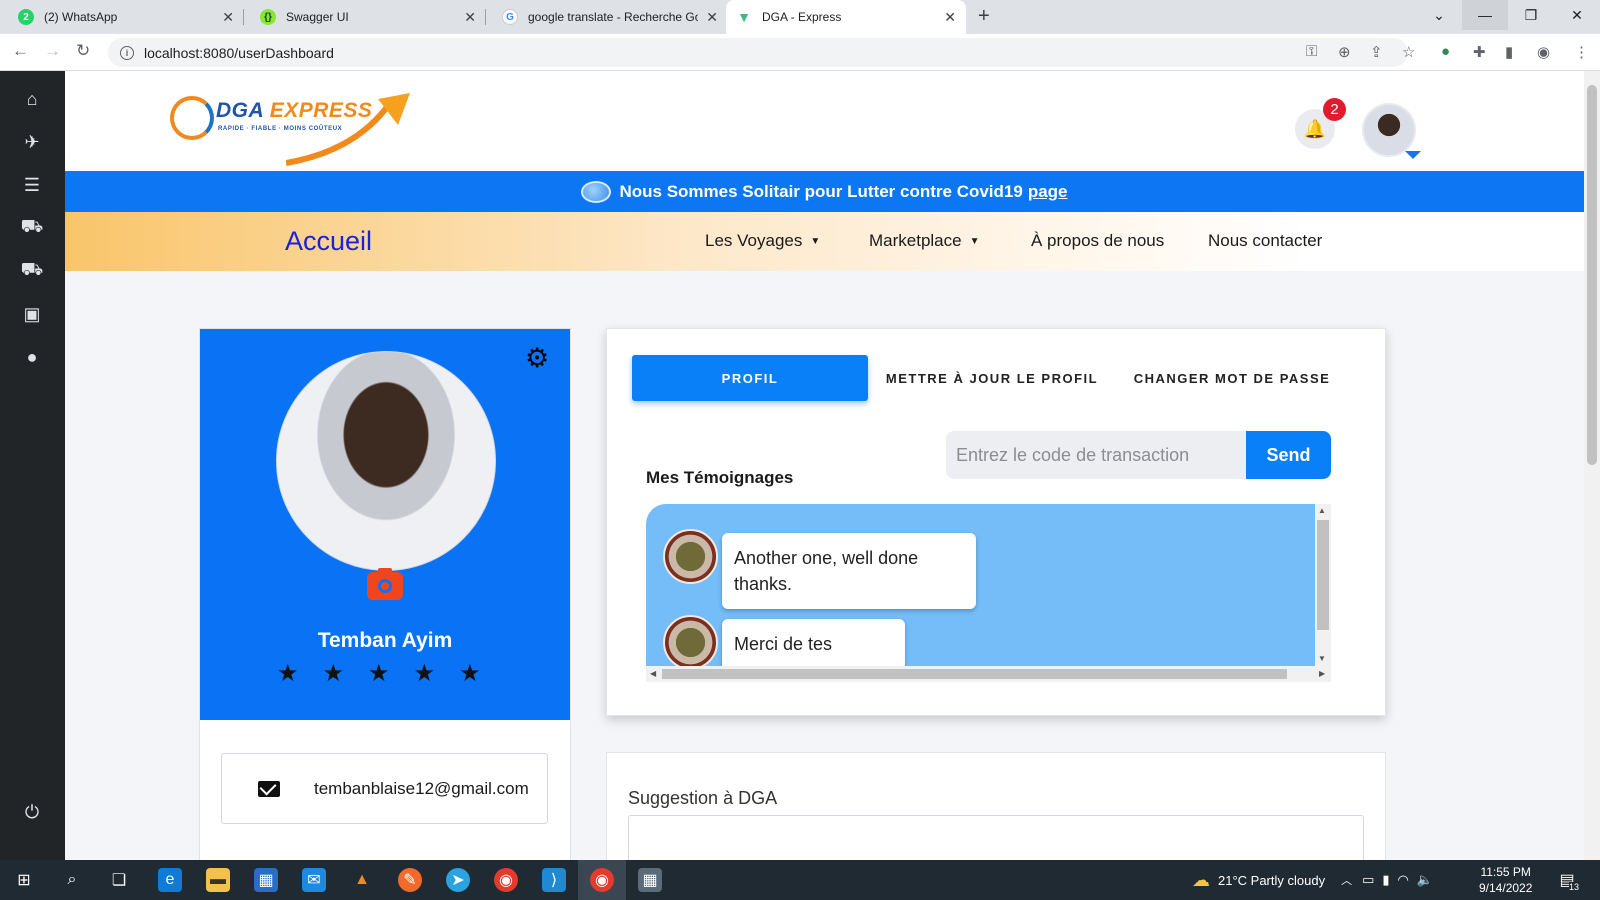  What do you see at coordinates (32, 314) in the screenshot?
I see `money-icon: ▣` at bounding box center [32, 314].